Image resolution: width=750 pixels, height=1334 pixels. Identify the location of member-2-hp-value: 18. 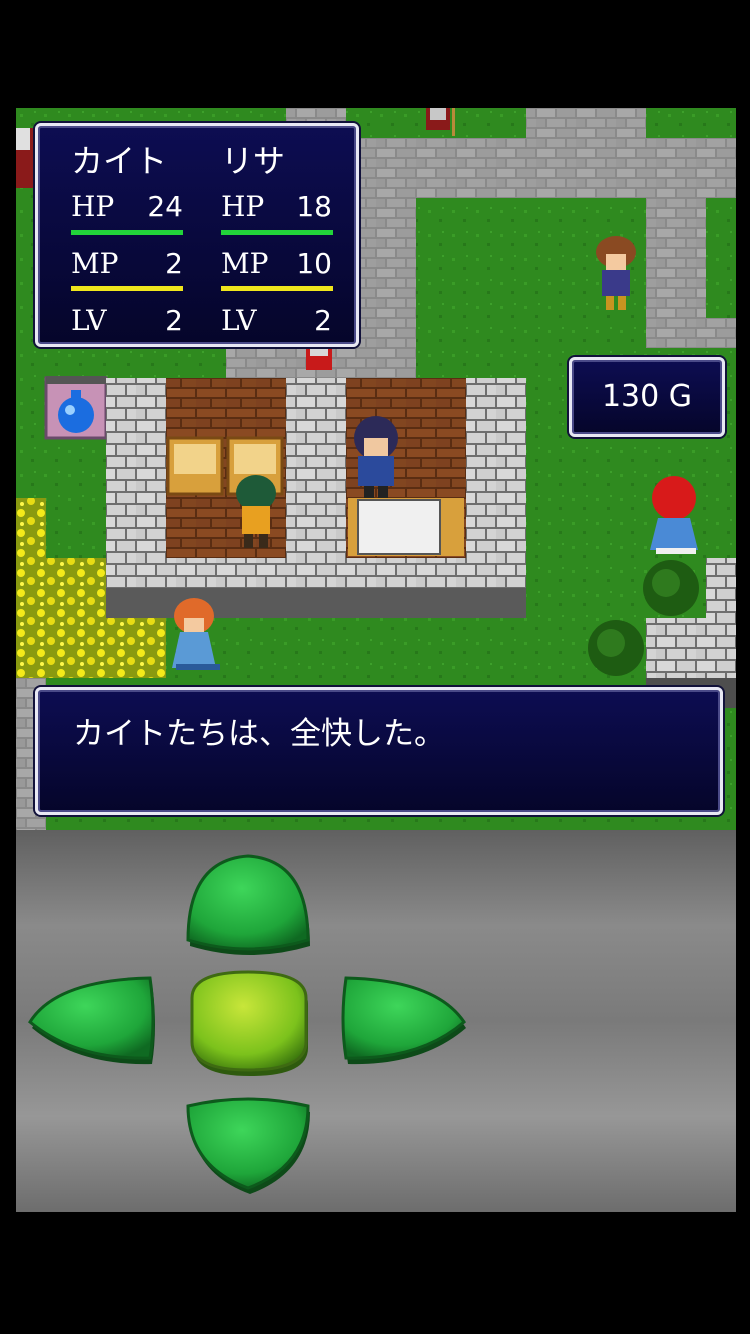
(314, 206).